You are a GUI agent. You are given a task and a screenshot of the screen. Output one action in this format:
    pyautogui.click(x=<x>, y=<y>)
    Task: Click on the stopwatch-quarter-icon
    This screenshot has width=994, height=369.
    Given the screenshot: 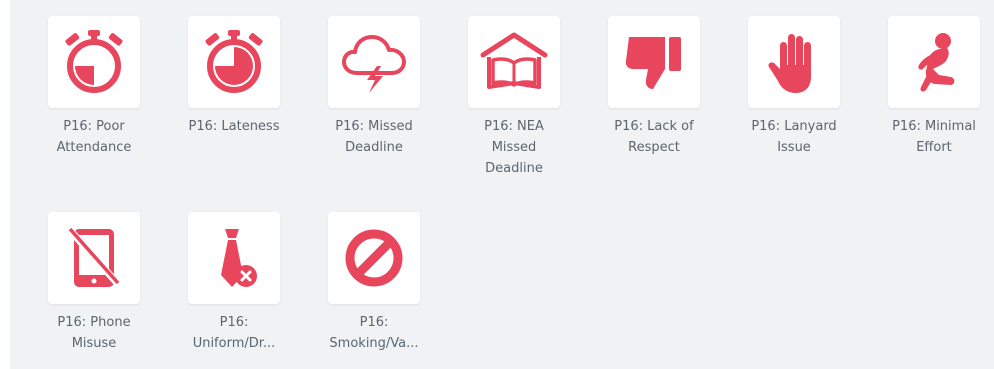 What is the action you would take?
    pyautogui.click(x=94, y=61)
    